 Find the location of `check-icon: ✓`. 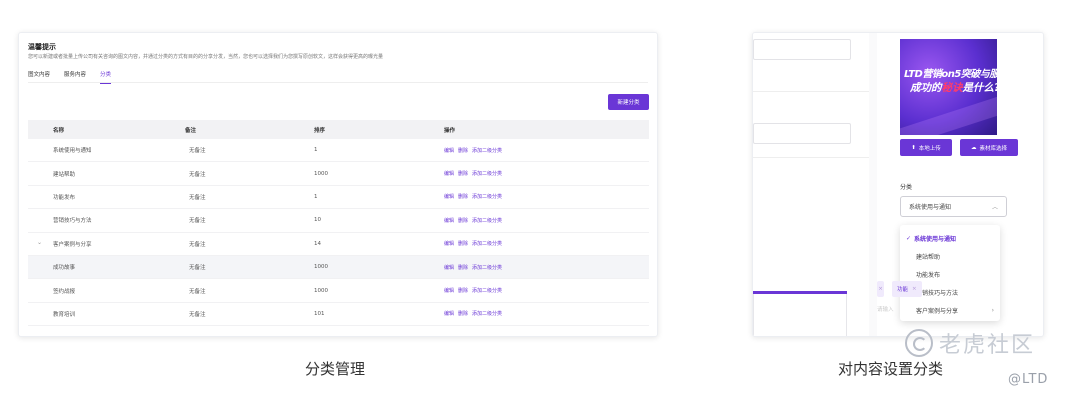

check-icon: ✓ is located at coordinates (909, 238).